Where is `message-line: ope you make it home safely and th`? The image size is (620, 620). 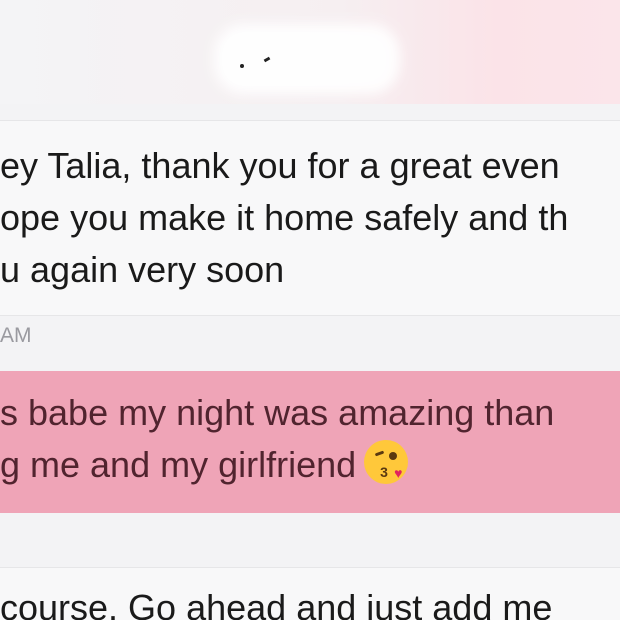
message-line: ope you make it home safely and th is located at coordinates (284, 217).